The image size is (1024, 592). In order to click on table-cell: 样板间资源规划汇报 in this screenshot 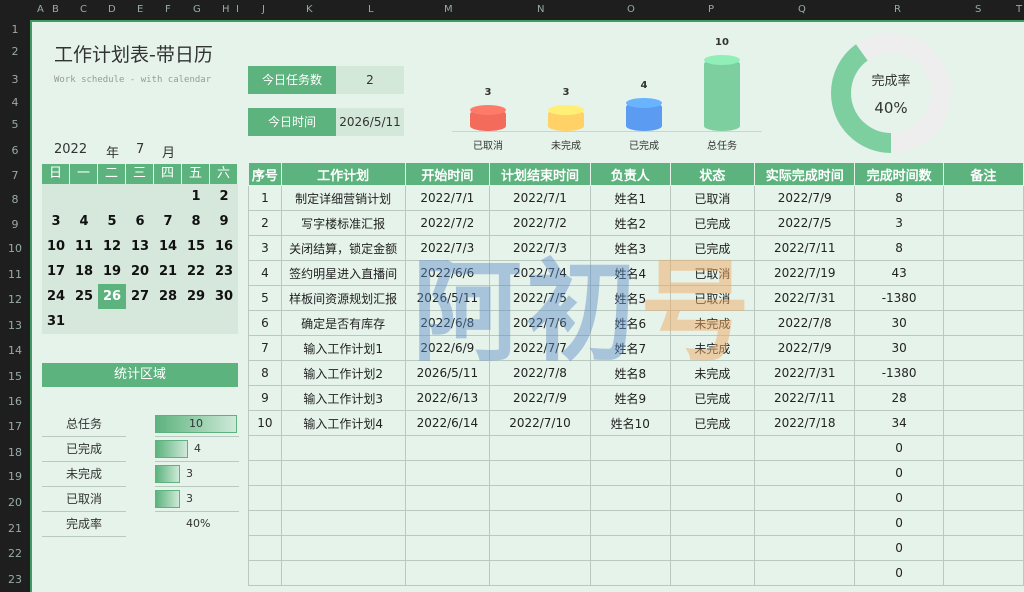, I will do `click(343, 298)`.